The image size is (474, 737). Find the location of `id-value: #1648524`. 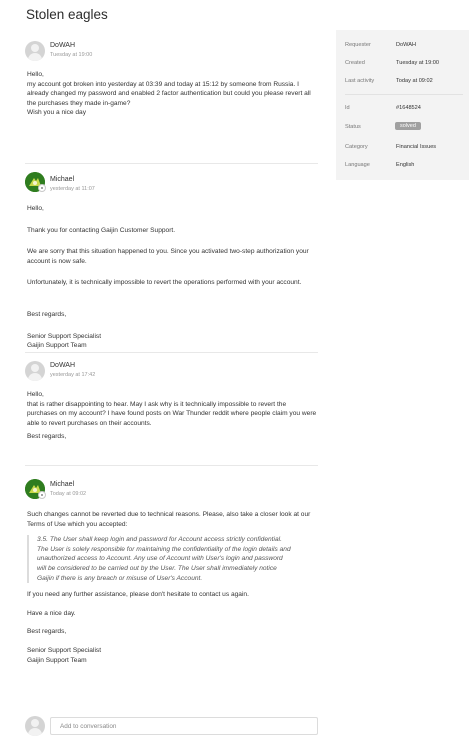

id-value: #1648524 is located at coordinates (408, 108).